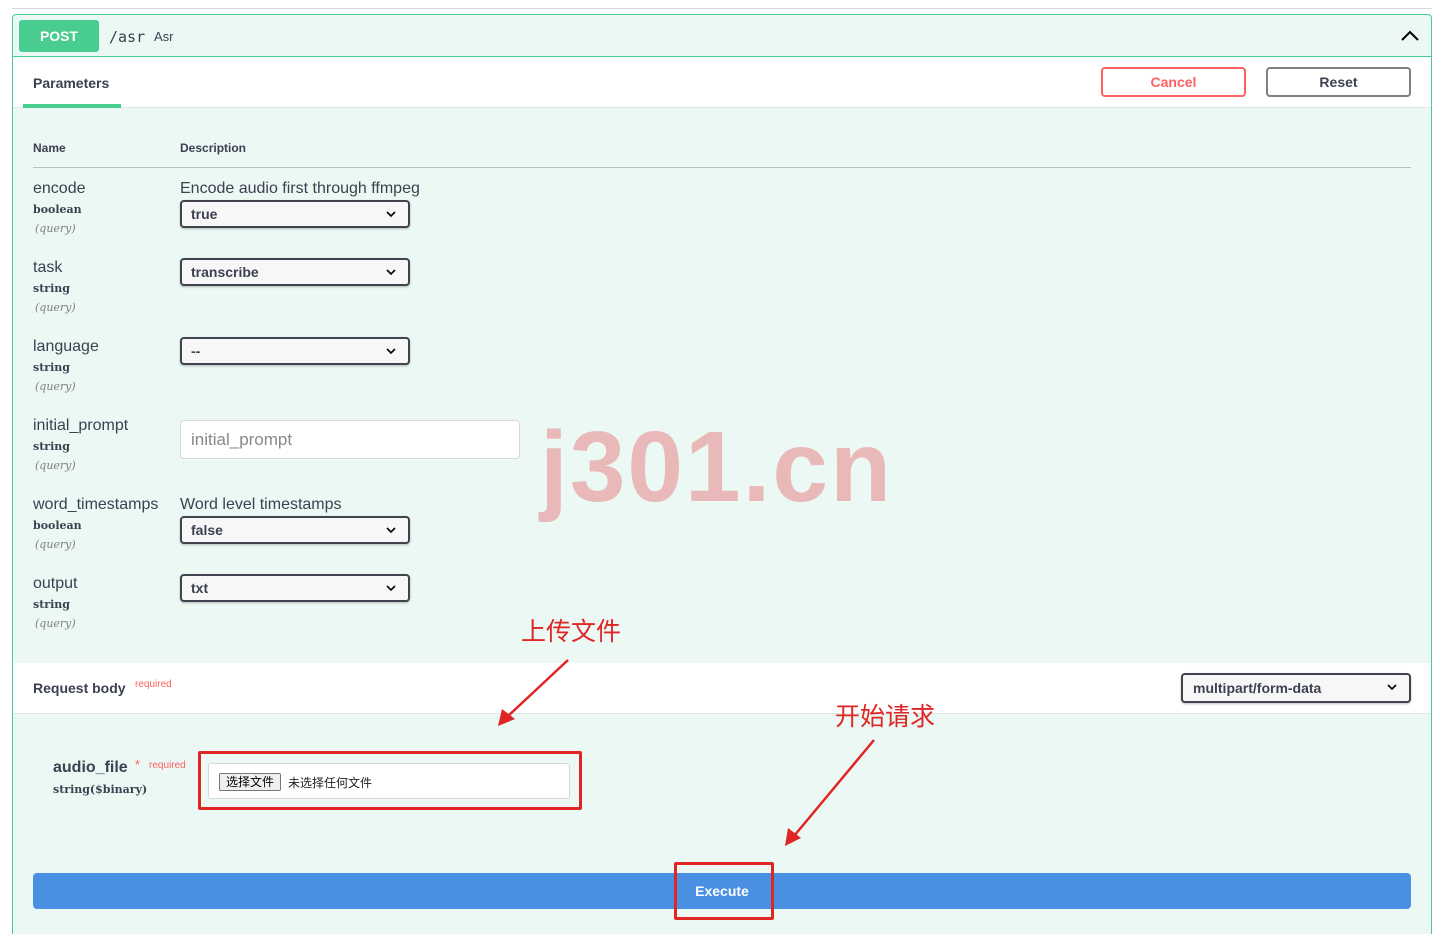  I want to click on upload-arrow, so click(537, 688).